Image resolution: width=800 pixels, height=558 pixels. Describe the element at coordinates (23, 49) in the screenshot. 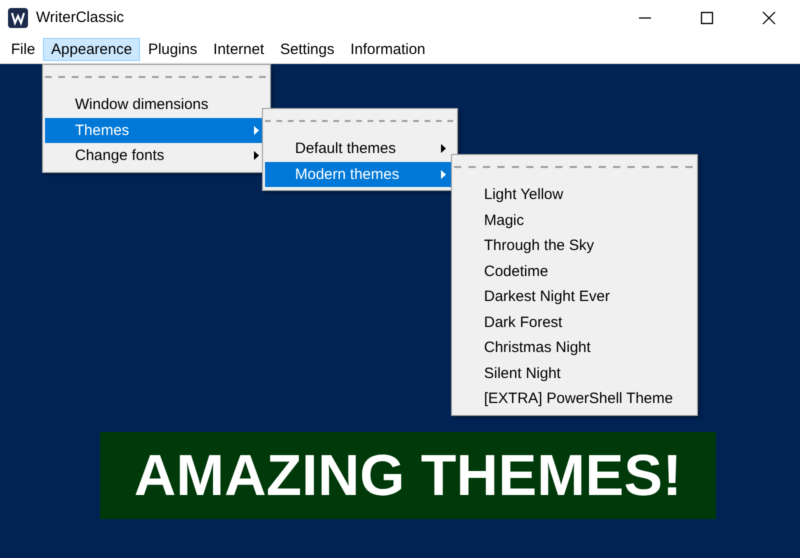

I see `menu-bar-item: File` at that location.